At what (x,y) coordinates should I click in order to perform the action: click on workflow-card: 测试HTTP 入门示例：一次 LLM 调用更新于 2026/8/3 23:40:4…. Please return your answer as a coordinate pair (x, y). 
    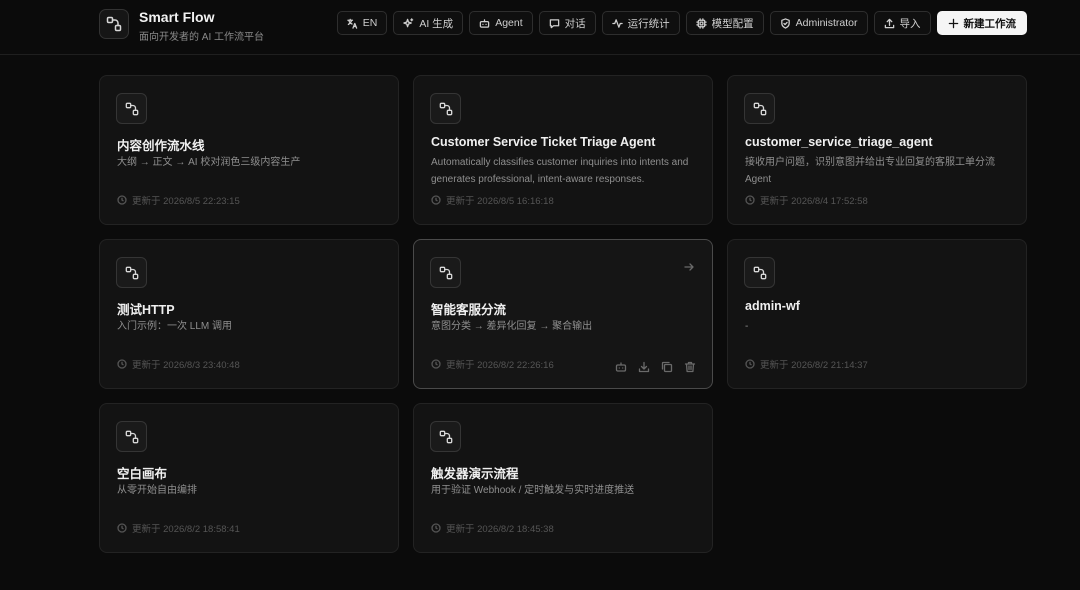
    Looking at the image, I should click on (249, 314).